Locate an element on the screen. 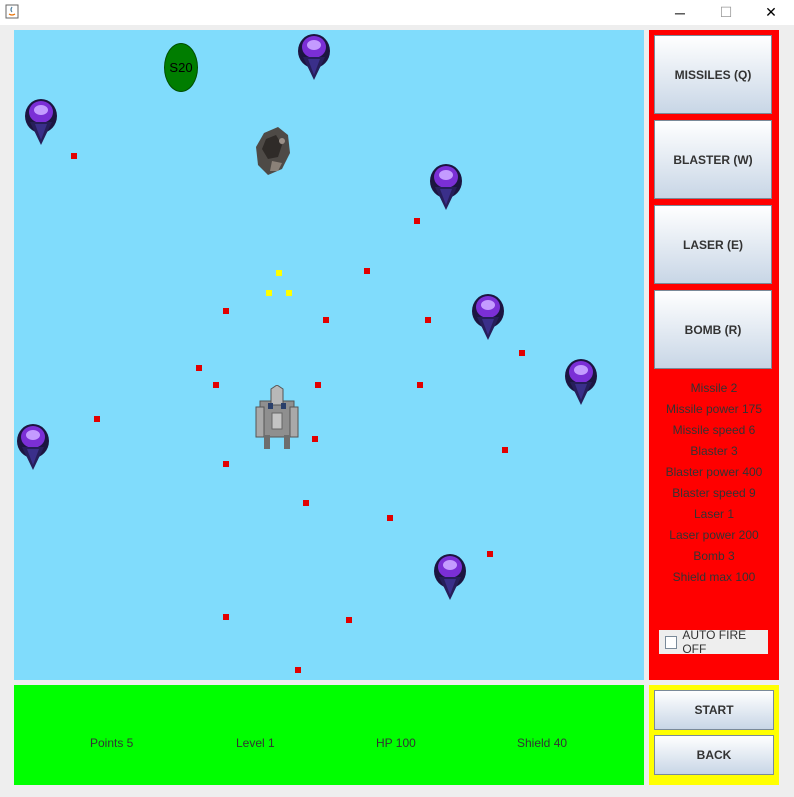  stat-shield-max: Shield max 100 is located at coordinates (714, 577).